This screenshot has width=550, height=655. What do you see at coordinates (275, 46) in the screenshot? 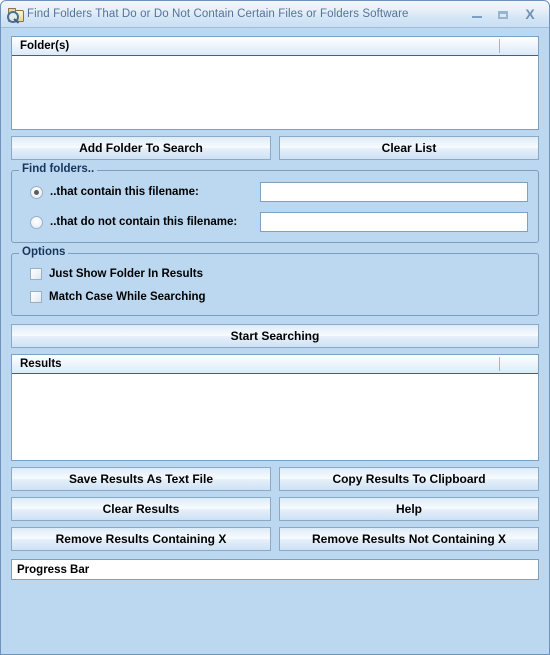
I see `folders-list-header: Folder(s)` at bounding box center [275, 46].